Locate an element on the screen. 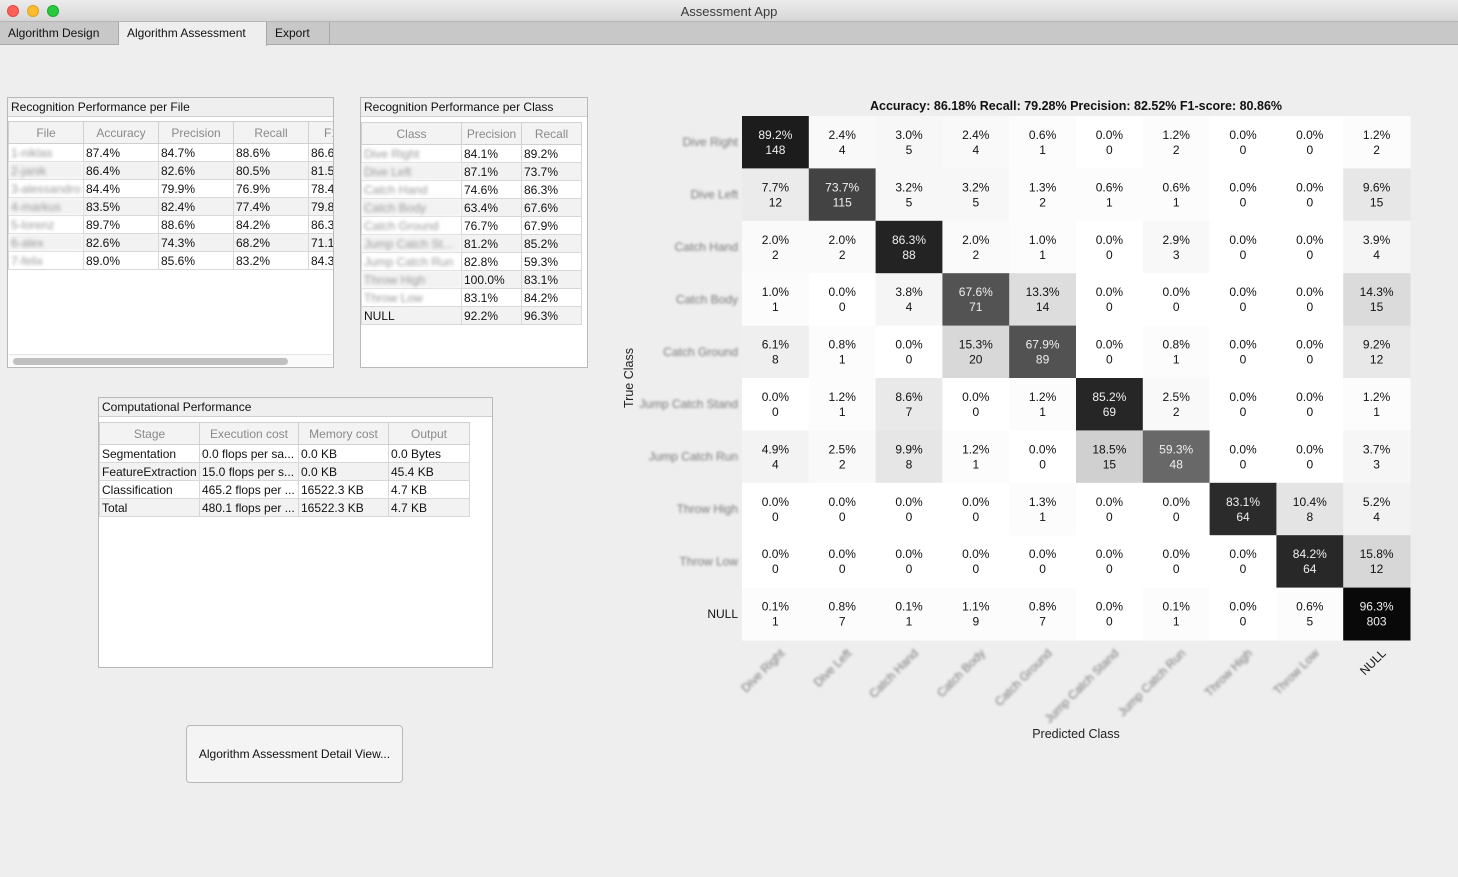 The height and width of the screenshot is (877, 1458). table-row: Catch Body 63.4% 67.6% is located at coordinates (471, 207).